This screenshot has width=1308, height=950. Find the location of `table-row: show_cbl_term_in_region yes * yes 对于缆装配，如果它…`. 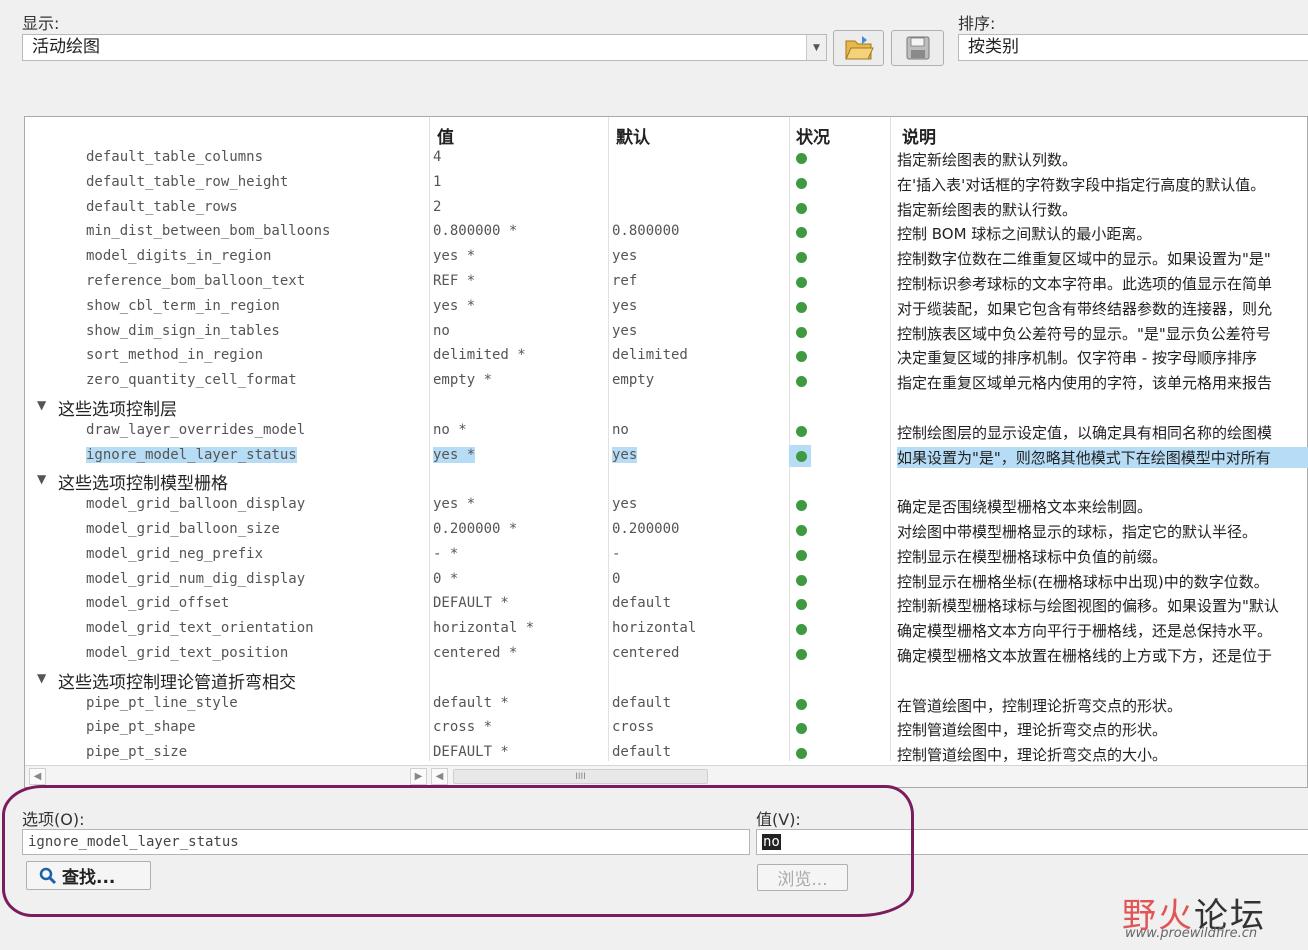

table-row: show_cbl_term_in_region yes * yes 对于缆装配，如果它… is located at coordinates (666, 308).